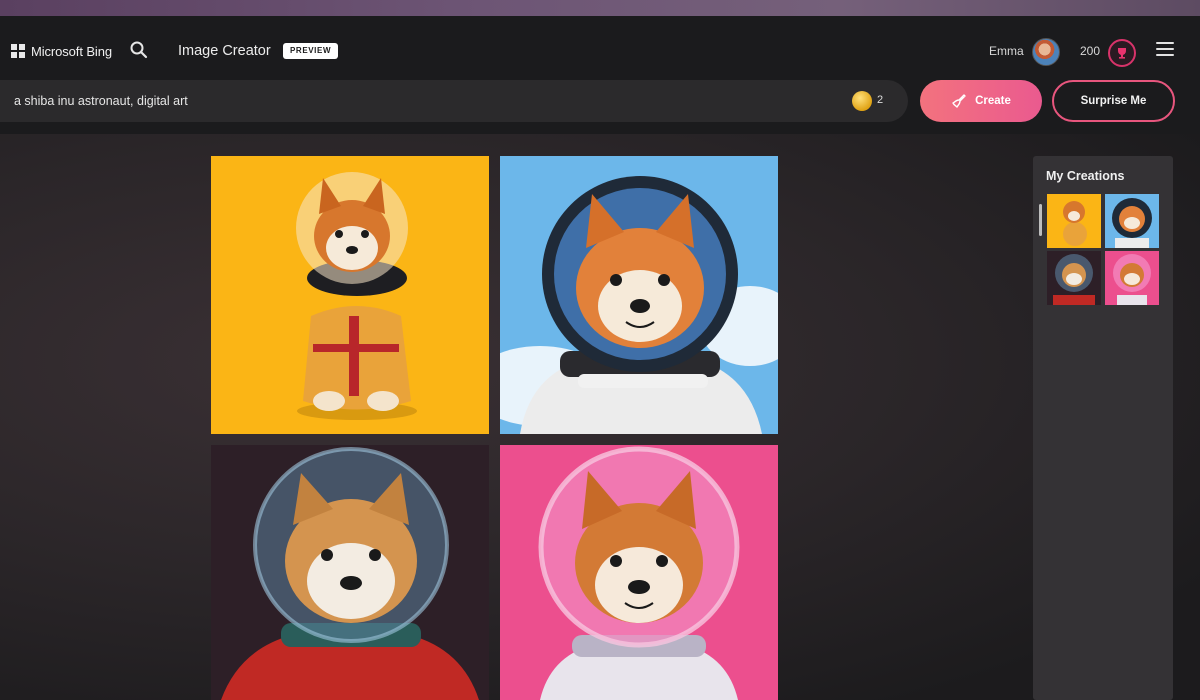 The height and width of the screenshot is (700, 1200). Describe the element at coordinates (1040, 220) in the screenshot. I see `creations-scrollbar` at that location.